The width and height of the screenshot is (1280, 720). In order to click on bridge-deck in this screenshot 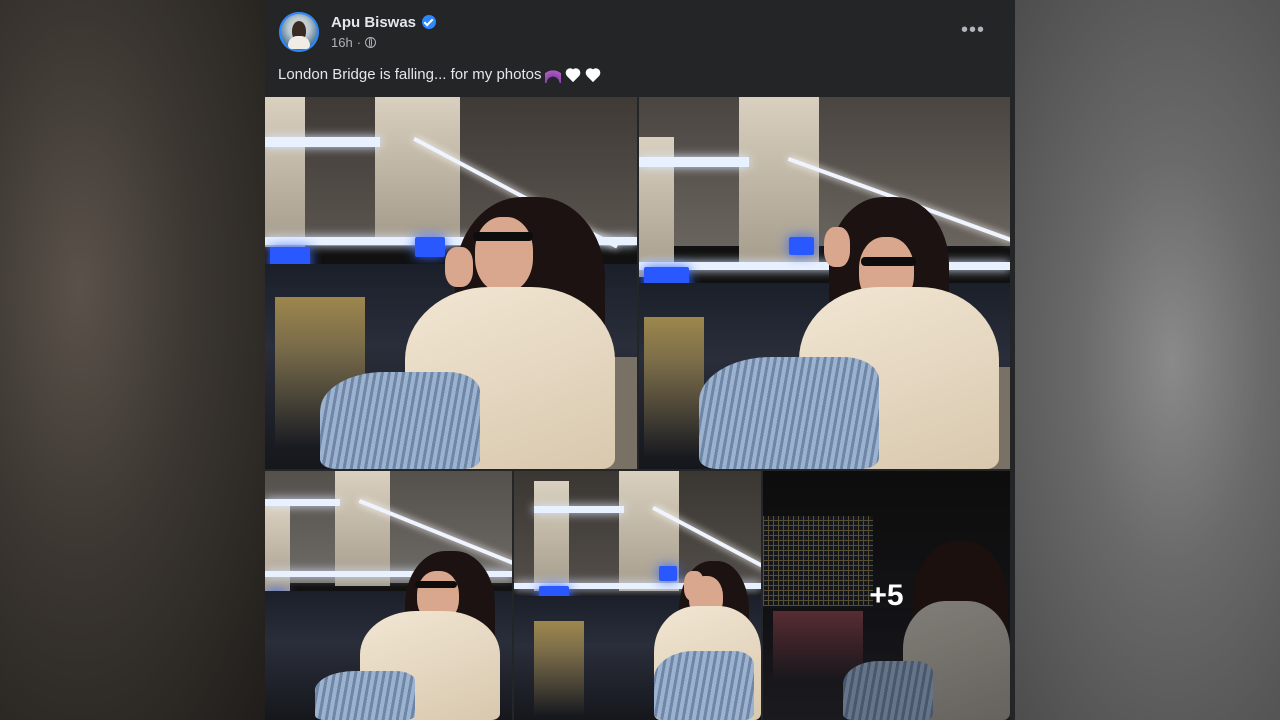, I will do `click(824, 266)`.